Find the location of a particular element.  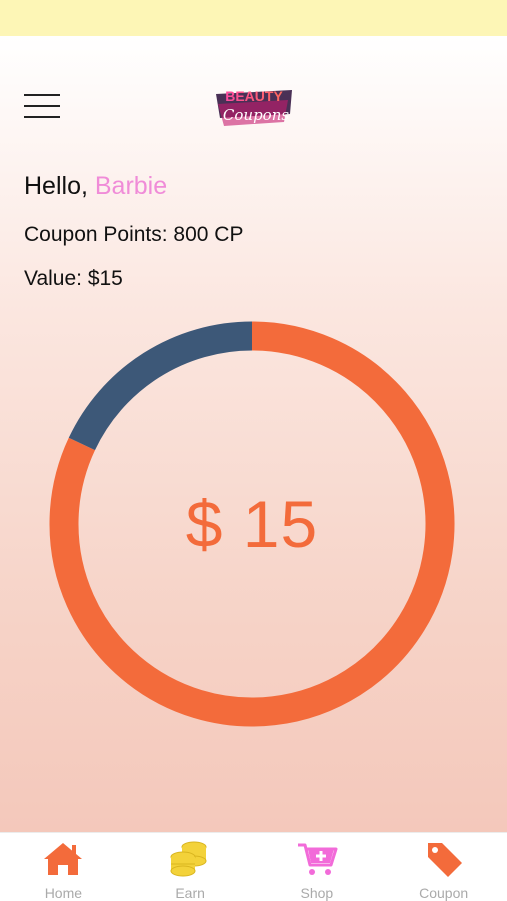

coins-icon is located at coordinates (188, 859).